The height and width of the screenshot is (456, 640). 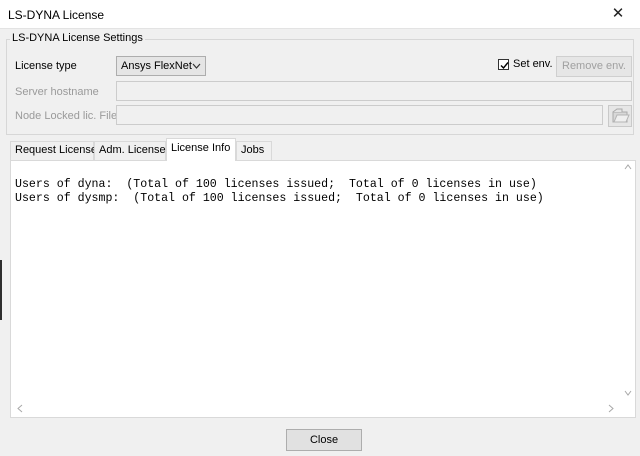 What do you see at coordinates (254, 150) in the screenshot?
I see `tab-jobs: Jobs` at bounding box center [254, 150].